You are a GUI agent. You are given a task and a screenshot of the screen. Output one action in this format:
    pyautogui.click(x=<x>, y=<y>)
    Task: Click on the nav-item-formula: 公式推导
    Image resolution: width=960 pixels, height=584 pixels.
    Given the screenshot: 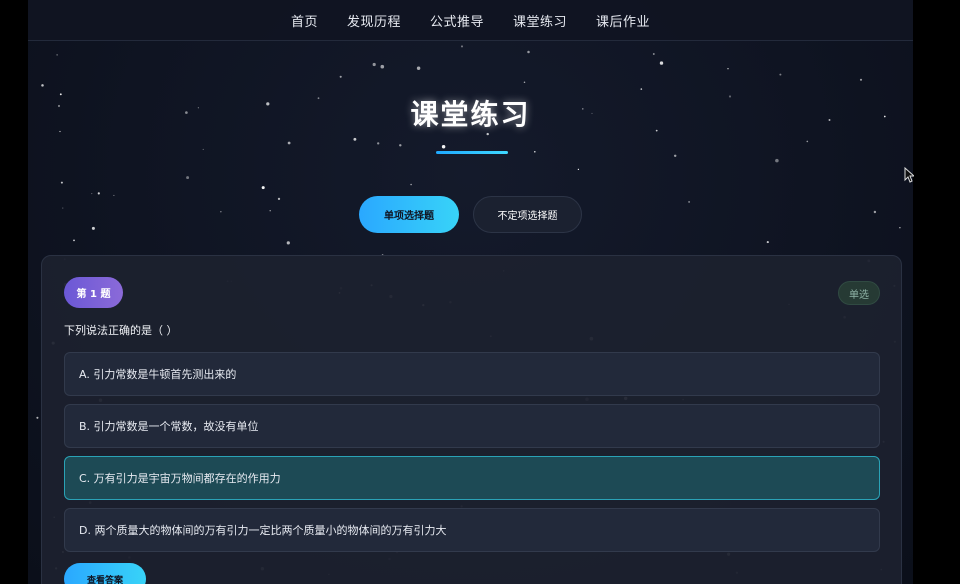 What is the action you would take?
    pyautogui.click(x=457, y=20)
    